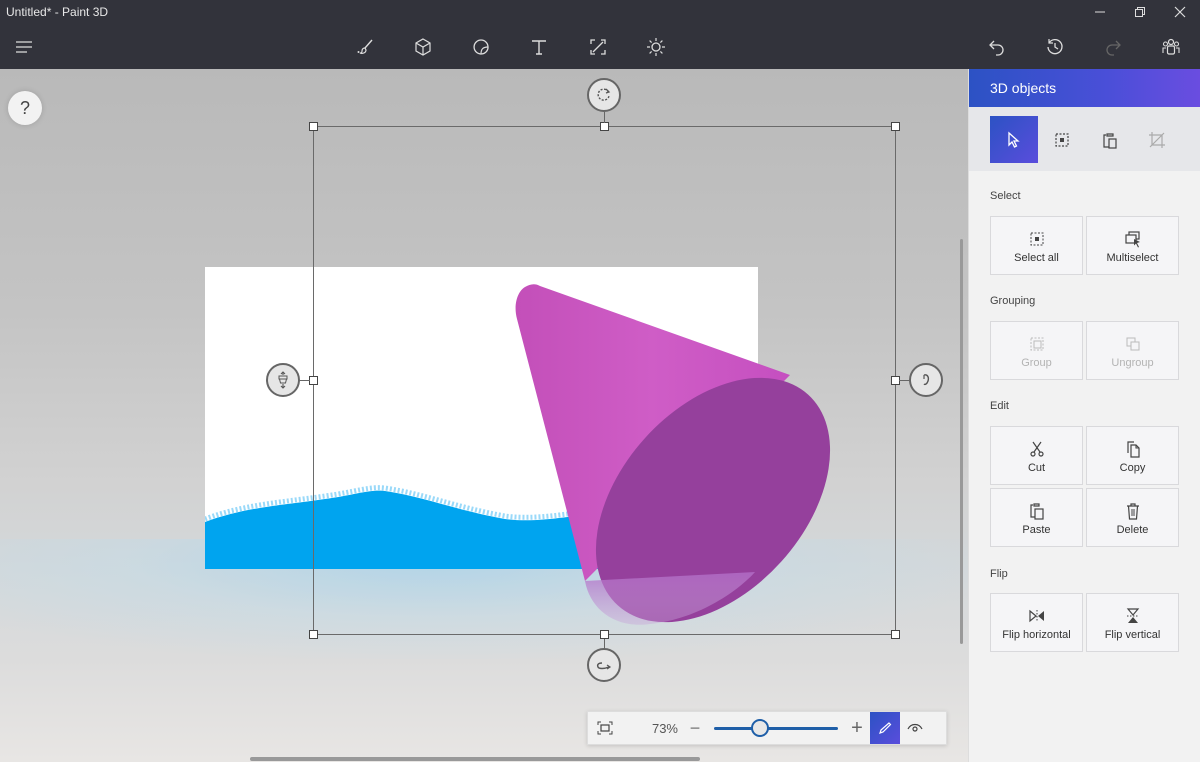  Describe the element at coordinates (1084, 88) in the screenshot. I see `panel-title: 3D objects` at that location.